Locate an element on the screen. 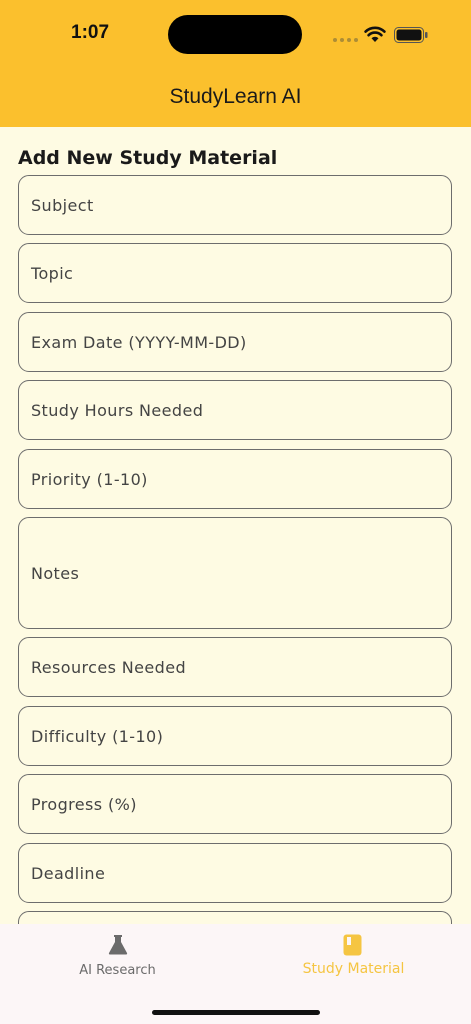  priority-input: Priority (1-10) is located at coordinates (235, 479).